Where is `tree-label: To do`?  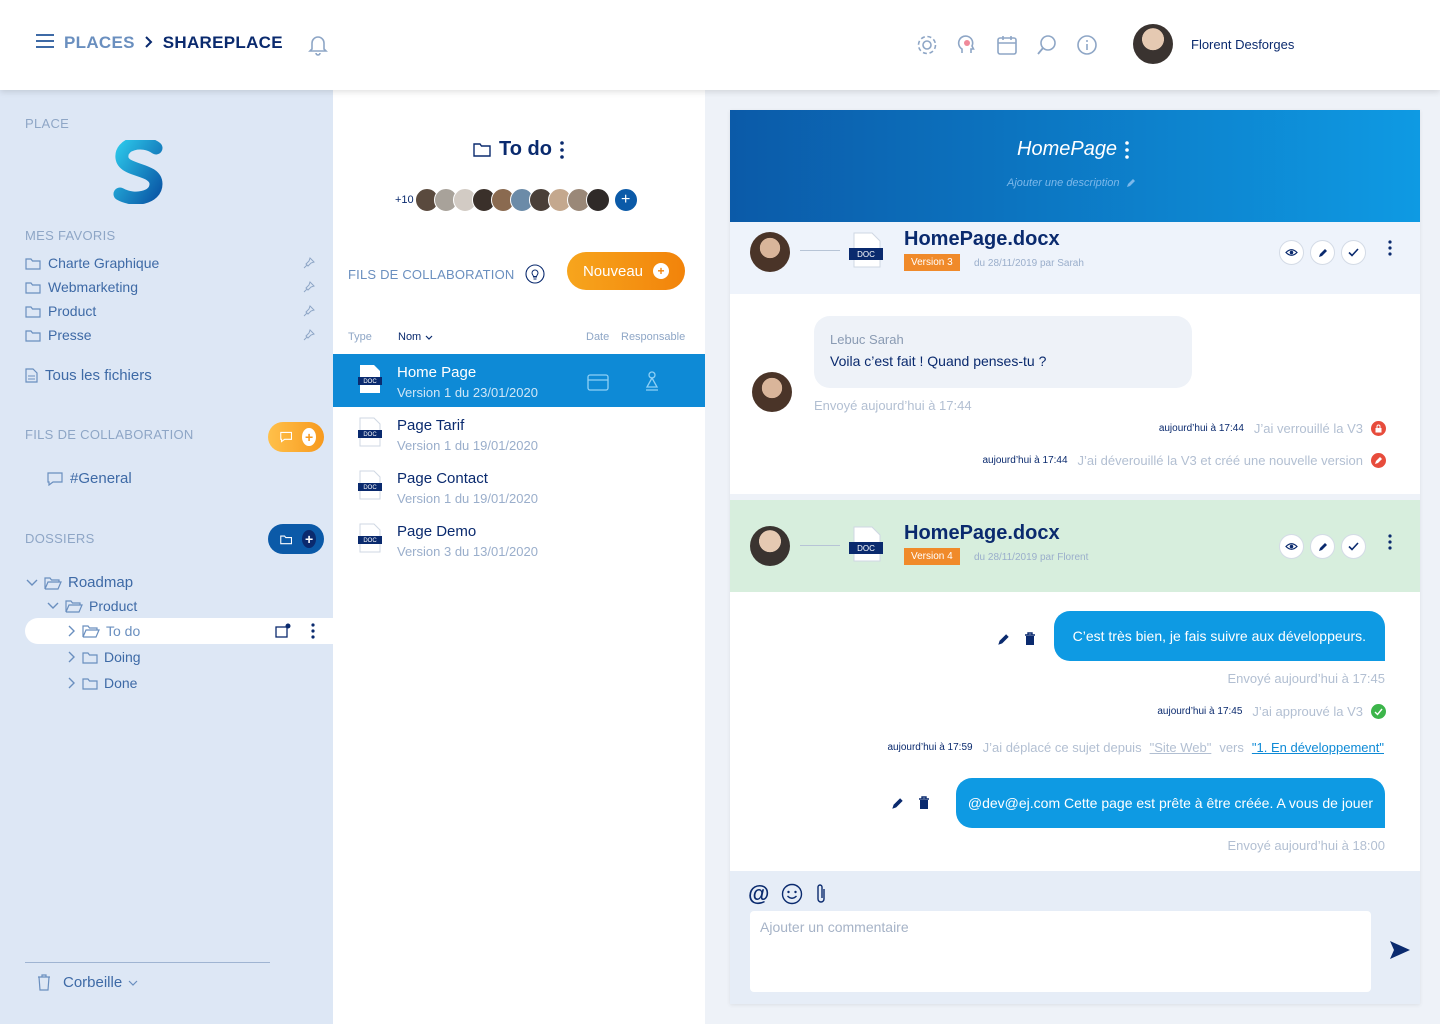 tree-label: To do is located at coordinates (123, 631).